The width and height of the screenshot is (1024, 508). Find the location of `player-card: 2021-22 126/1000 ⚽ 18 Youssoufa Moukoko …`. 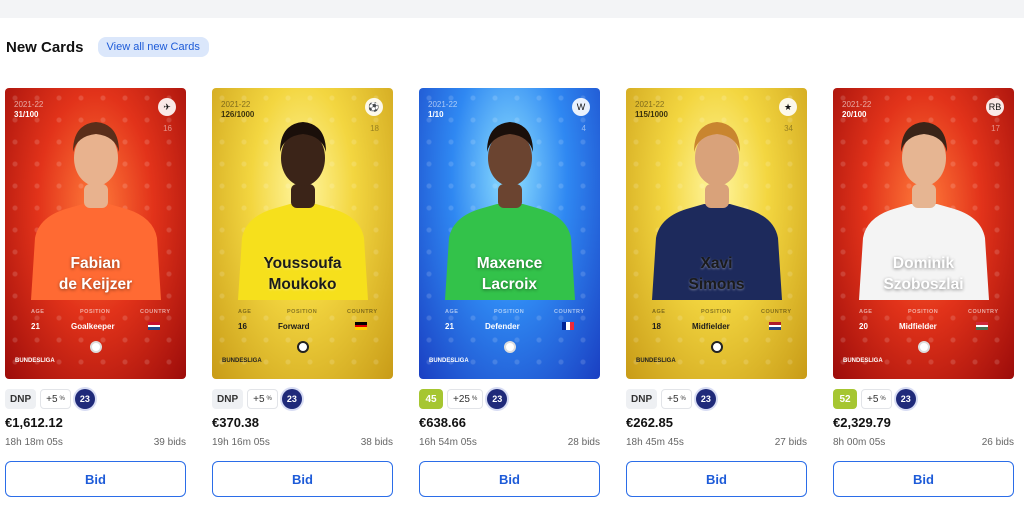

player-card: 2021-22 126/1000 ⚽ 18 Youssoufa Moukoko … is located at coordinates (302, 233).